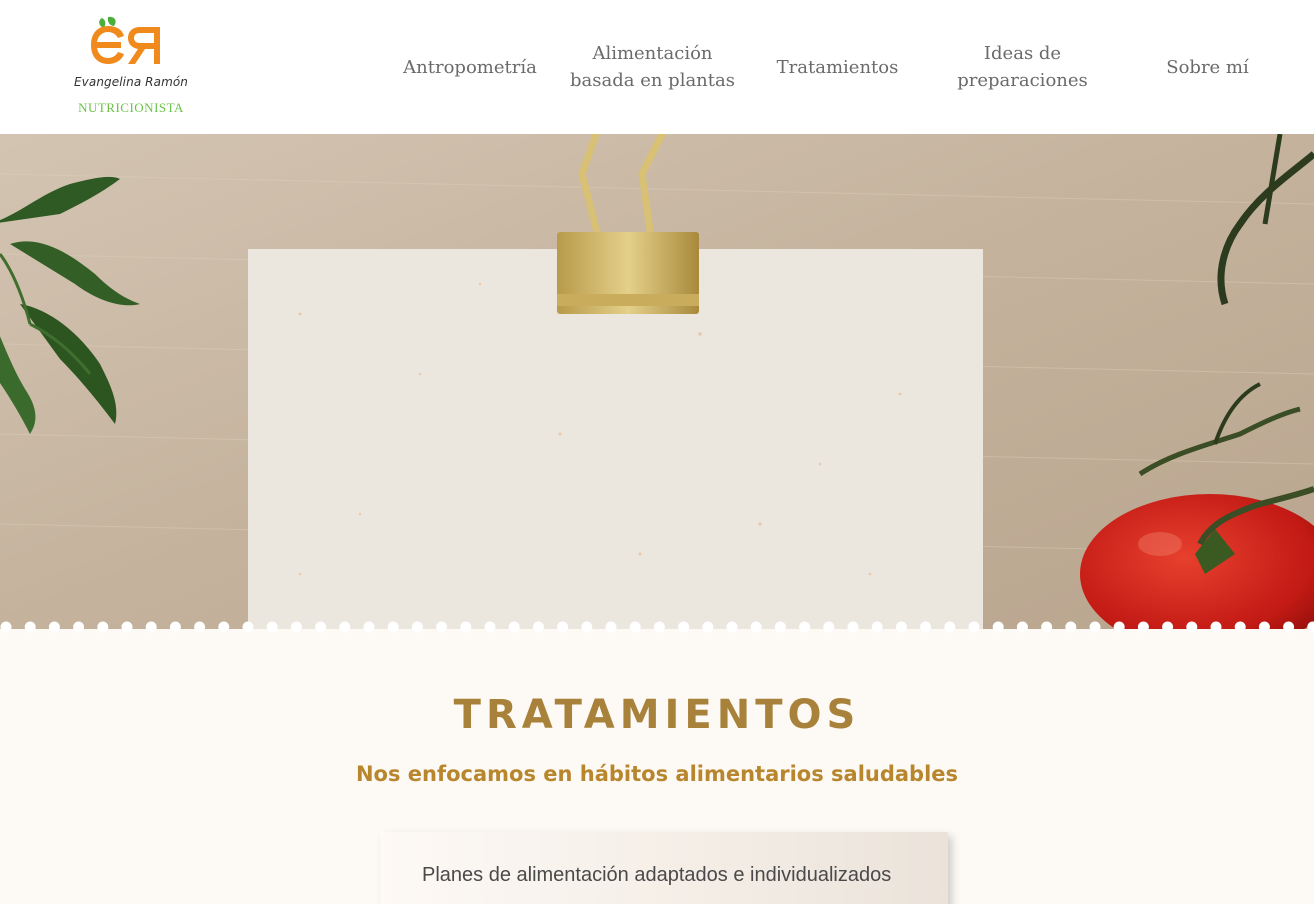  I want to click on nav-item-label: Antropometría, so click(470, 67).